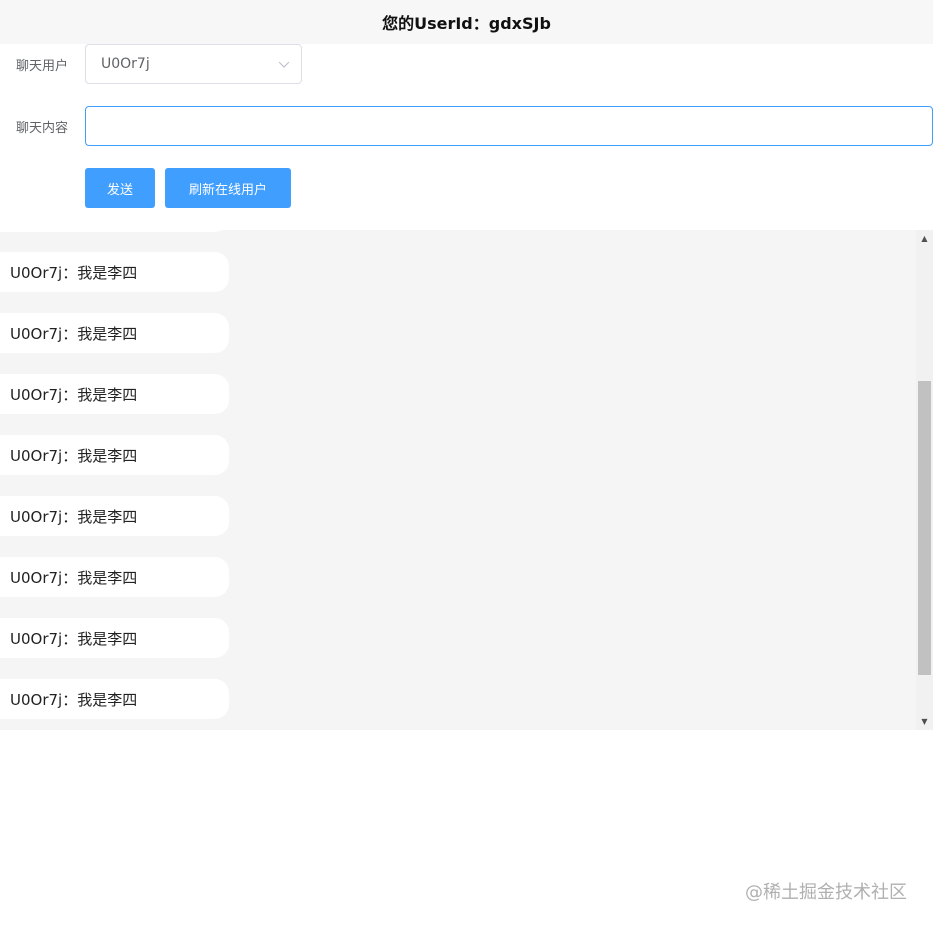 Image resolution: width=933 pixels, height=927 pixels. What do you see at coordinates (193, 64) in the screenshot?
I see `chat-user-select: U0Or7j` at bounding box center [193, 64].